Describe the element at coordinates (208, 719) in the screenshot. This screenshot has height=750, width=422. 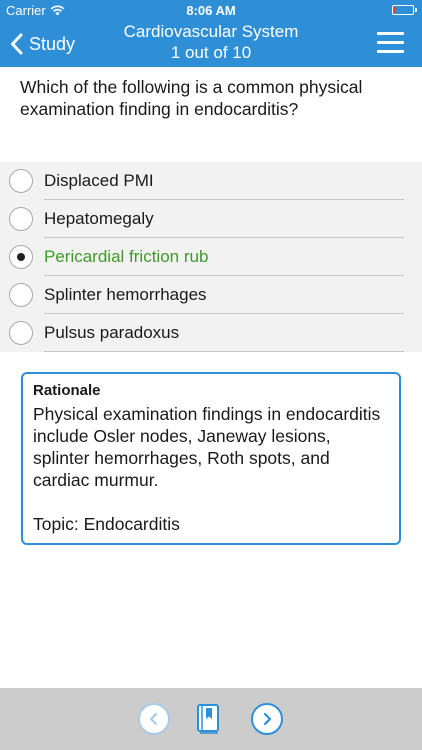
I see `bookmark-book-icon` at that location.